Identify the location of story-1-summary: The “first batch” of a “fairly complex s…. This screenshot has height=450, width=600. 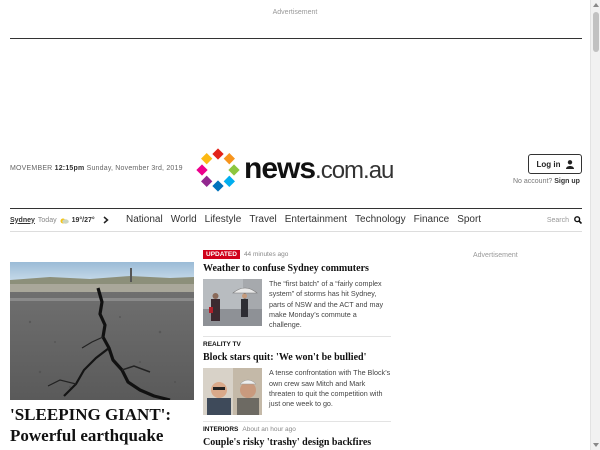
(326, 304).